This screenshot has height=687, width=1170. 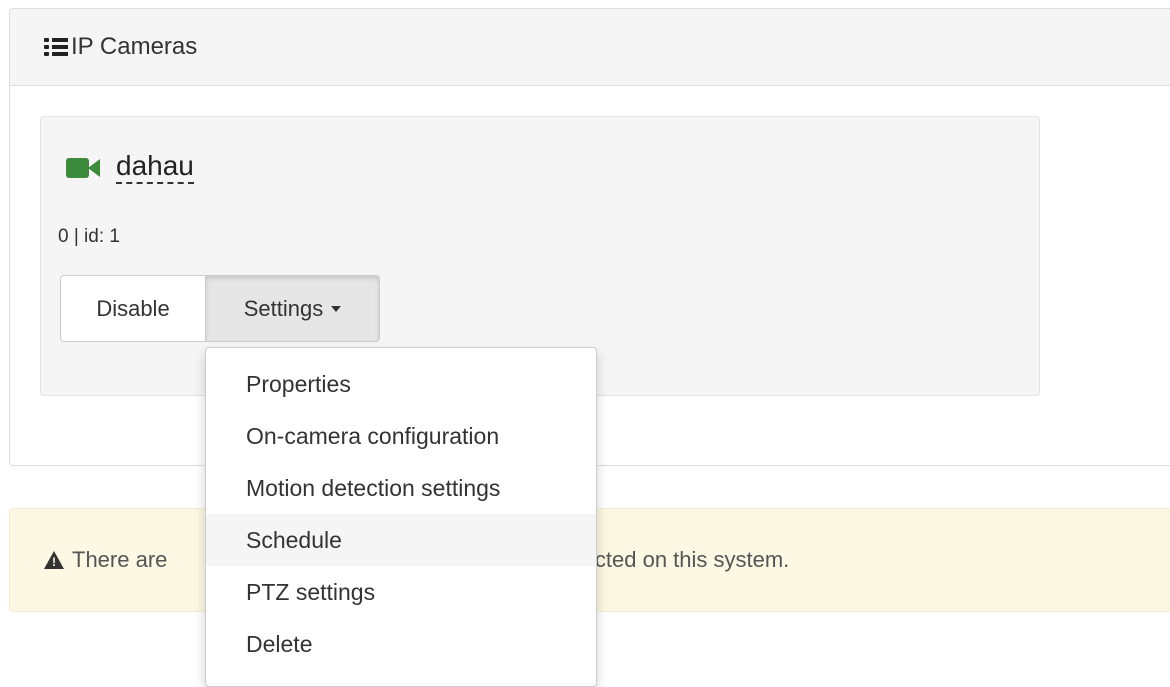 What do you see at coordinates (401, 540) in the screenshot?
I see `menu-item-schedule: Schedule` at bounding box center [401, 540].